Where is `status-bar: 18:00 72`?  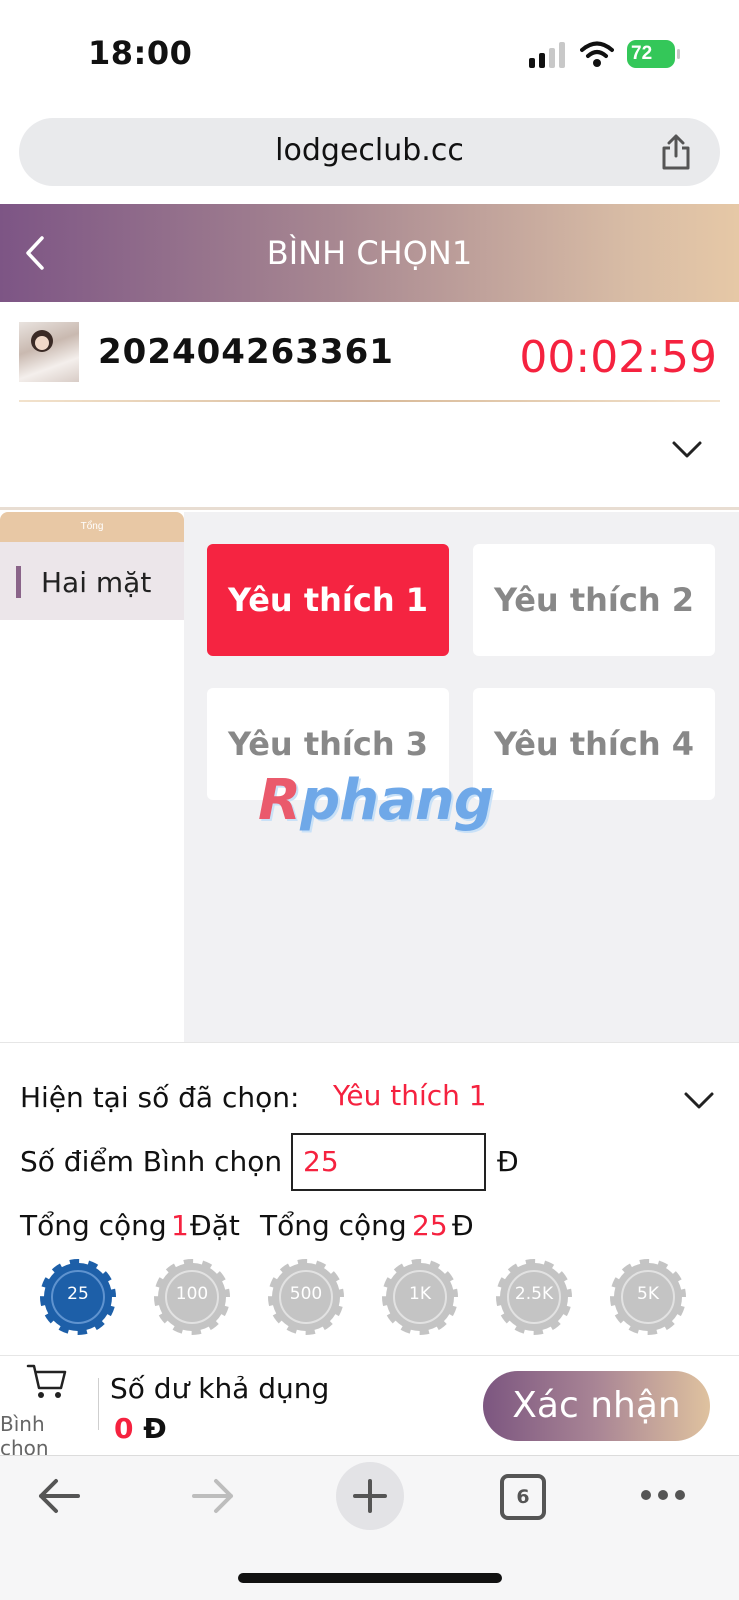 status-bar: 18:00 72 is located at coordinates (369, 52).